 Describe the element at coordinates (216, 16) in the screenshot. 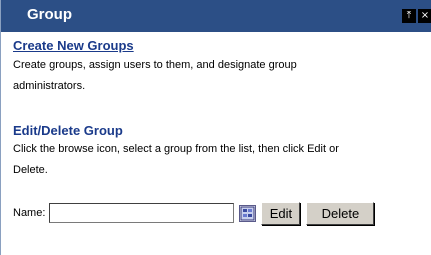

I see `portlet-titlebar: Group ⤒ ×` at that location.